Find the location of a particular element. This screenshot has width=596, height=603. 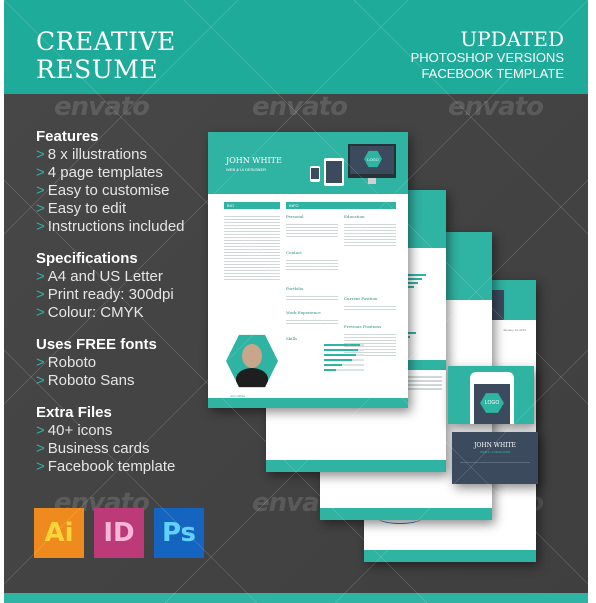

business-card-front: LOGO is located at coordinates (491, 395).